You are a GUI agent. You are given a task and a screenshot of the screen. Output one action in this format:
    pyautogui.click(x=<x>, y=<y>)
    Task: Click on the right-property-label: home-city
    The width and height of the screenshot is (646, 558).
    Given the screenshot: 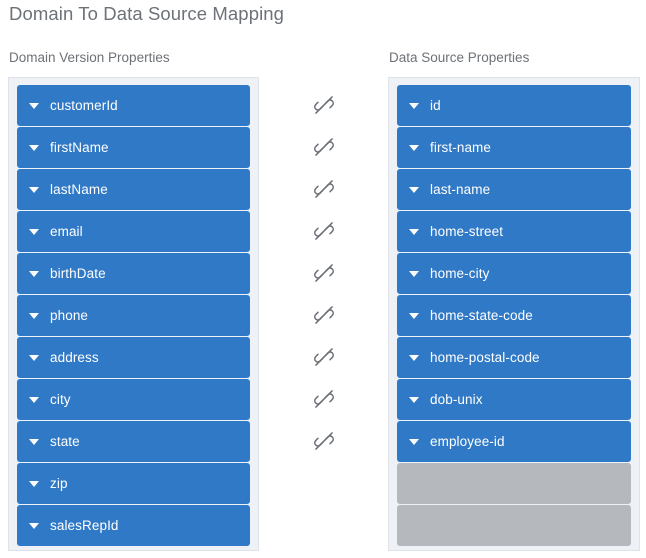 What is the action you would take?
    pyautogui.click(x=460, y=273)
    